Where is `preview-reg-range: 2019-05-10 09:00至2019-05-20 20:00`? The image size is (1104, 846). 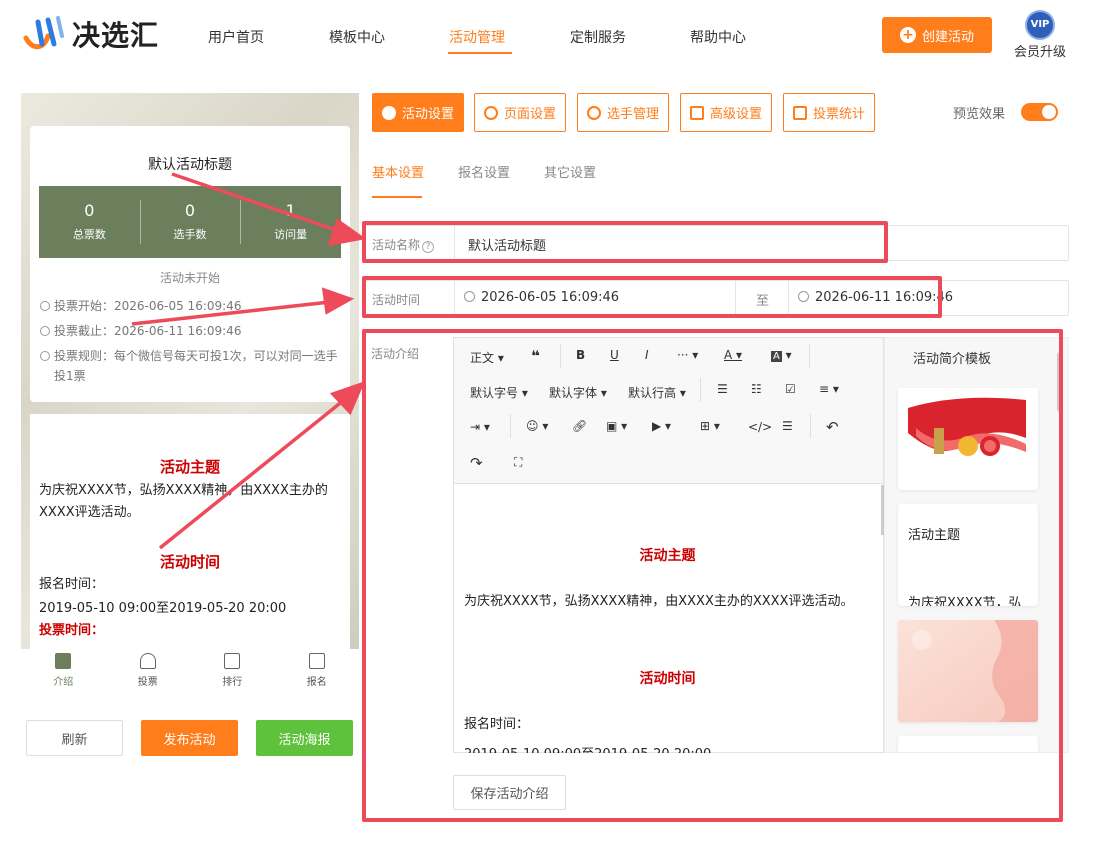
preview-reg-range: 2019-05-10 09:00至2019-05-20 20:00 is located at coordinates (163, 608).